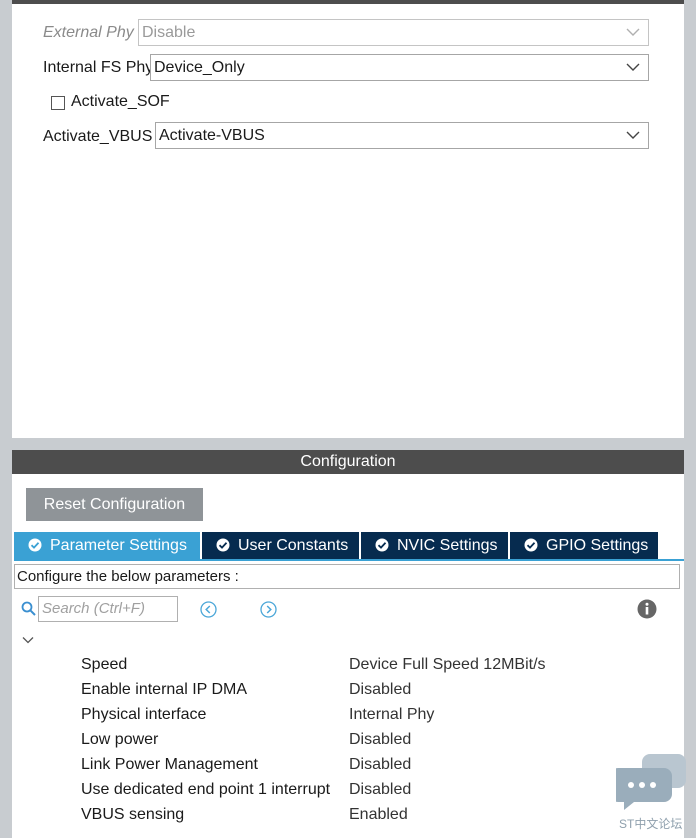 The image size is (696, 838). Describe the element at coordinates (133, 814) in the screenshot. I see `param-name: VBUS sensing` at that location.